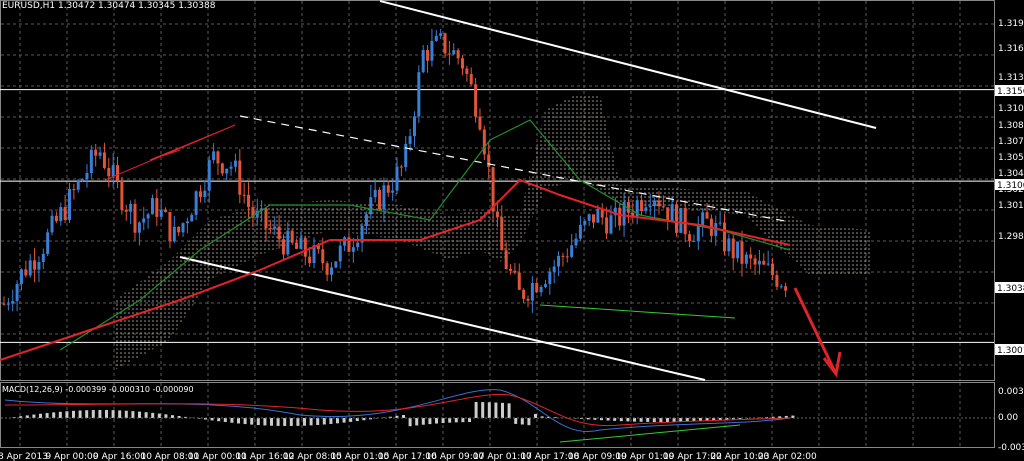 The width and height of the screenshot is (1024, 461). I want to click on time-label: 9 Apr 00:00, so click(72, 456).